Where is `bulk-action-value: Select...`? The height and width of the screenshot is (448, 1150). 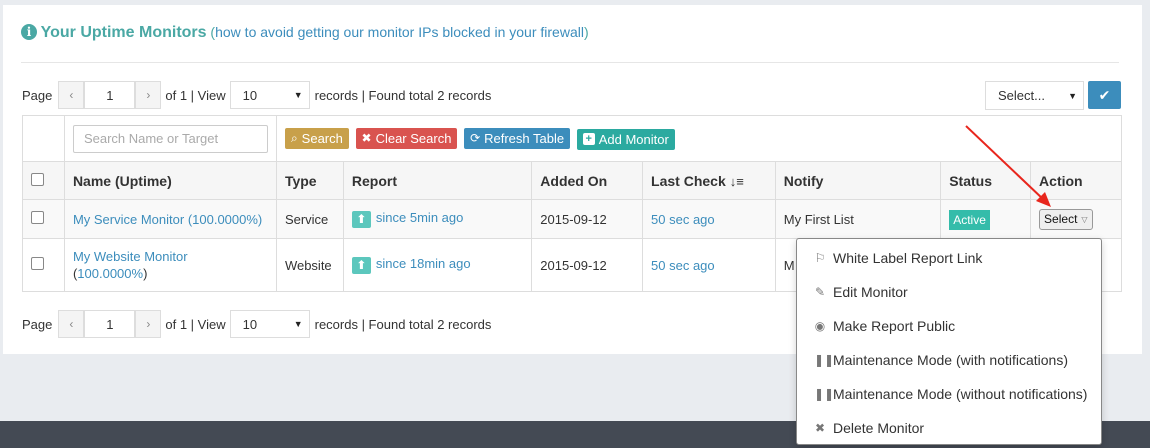 bulk-action-value: Select... is located at coordinates (1021, 95).